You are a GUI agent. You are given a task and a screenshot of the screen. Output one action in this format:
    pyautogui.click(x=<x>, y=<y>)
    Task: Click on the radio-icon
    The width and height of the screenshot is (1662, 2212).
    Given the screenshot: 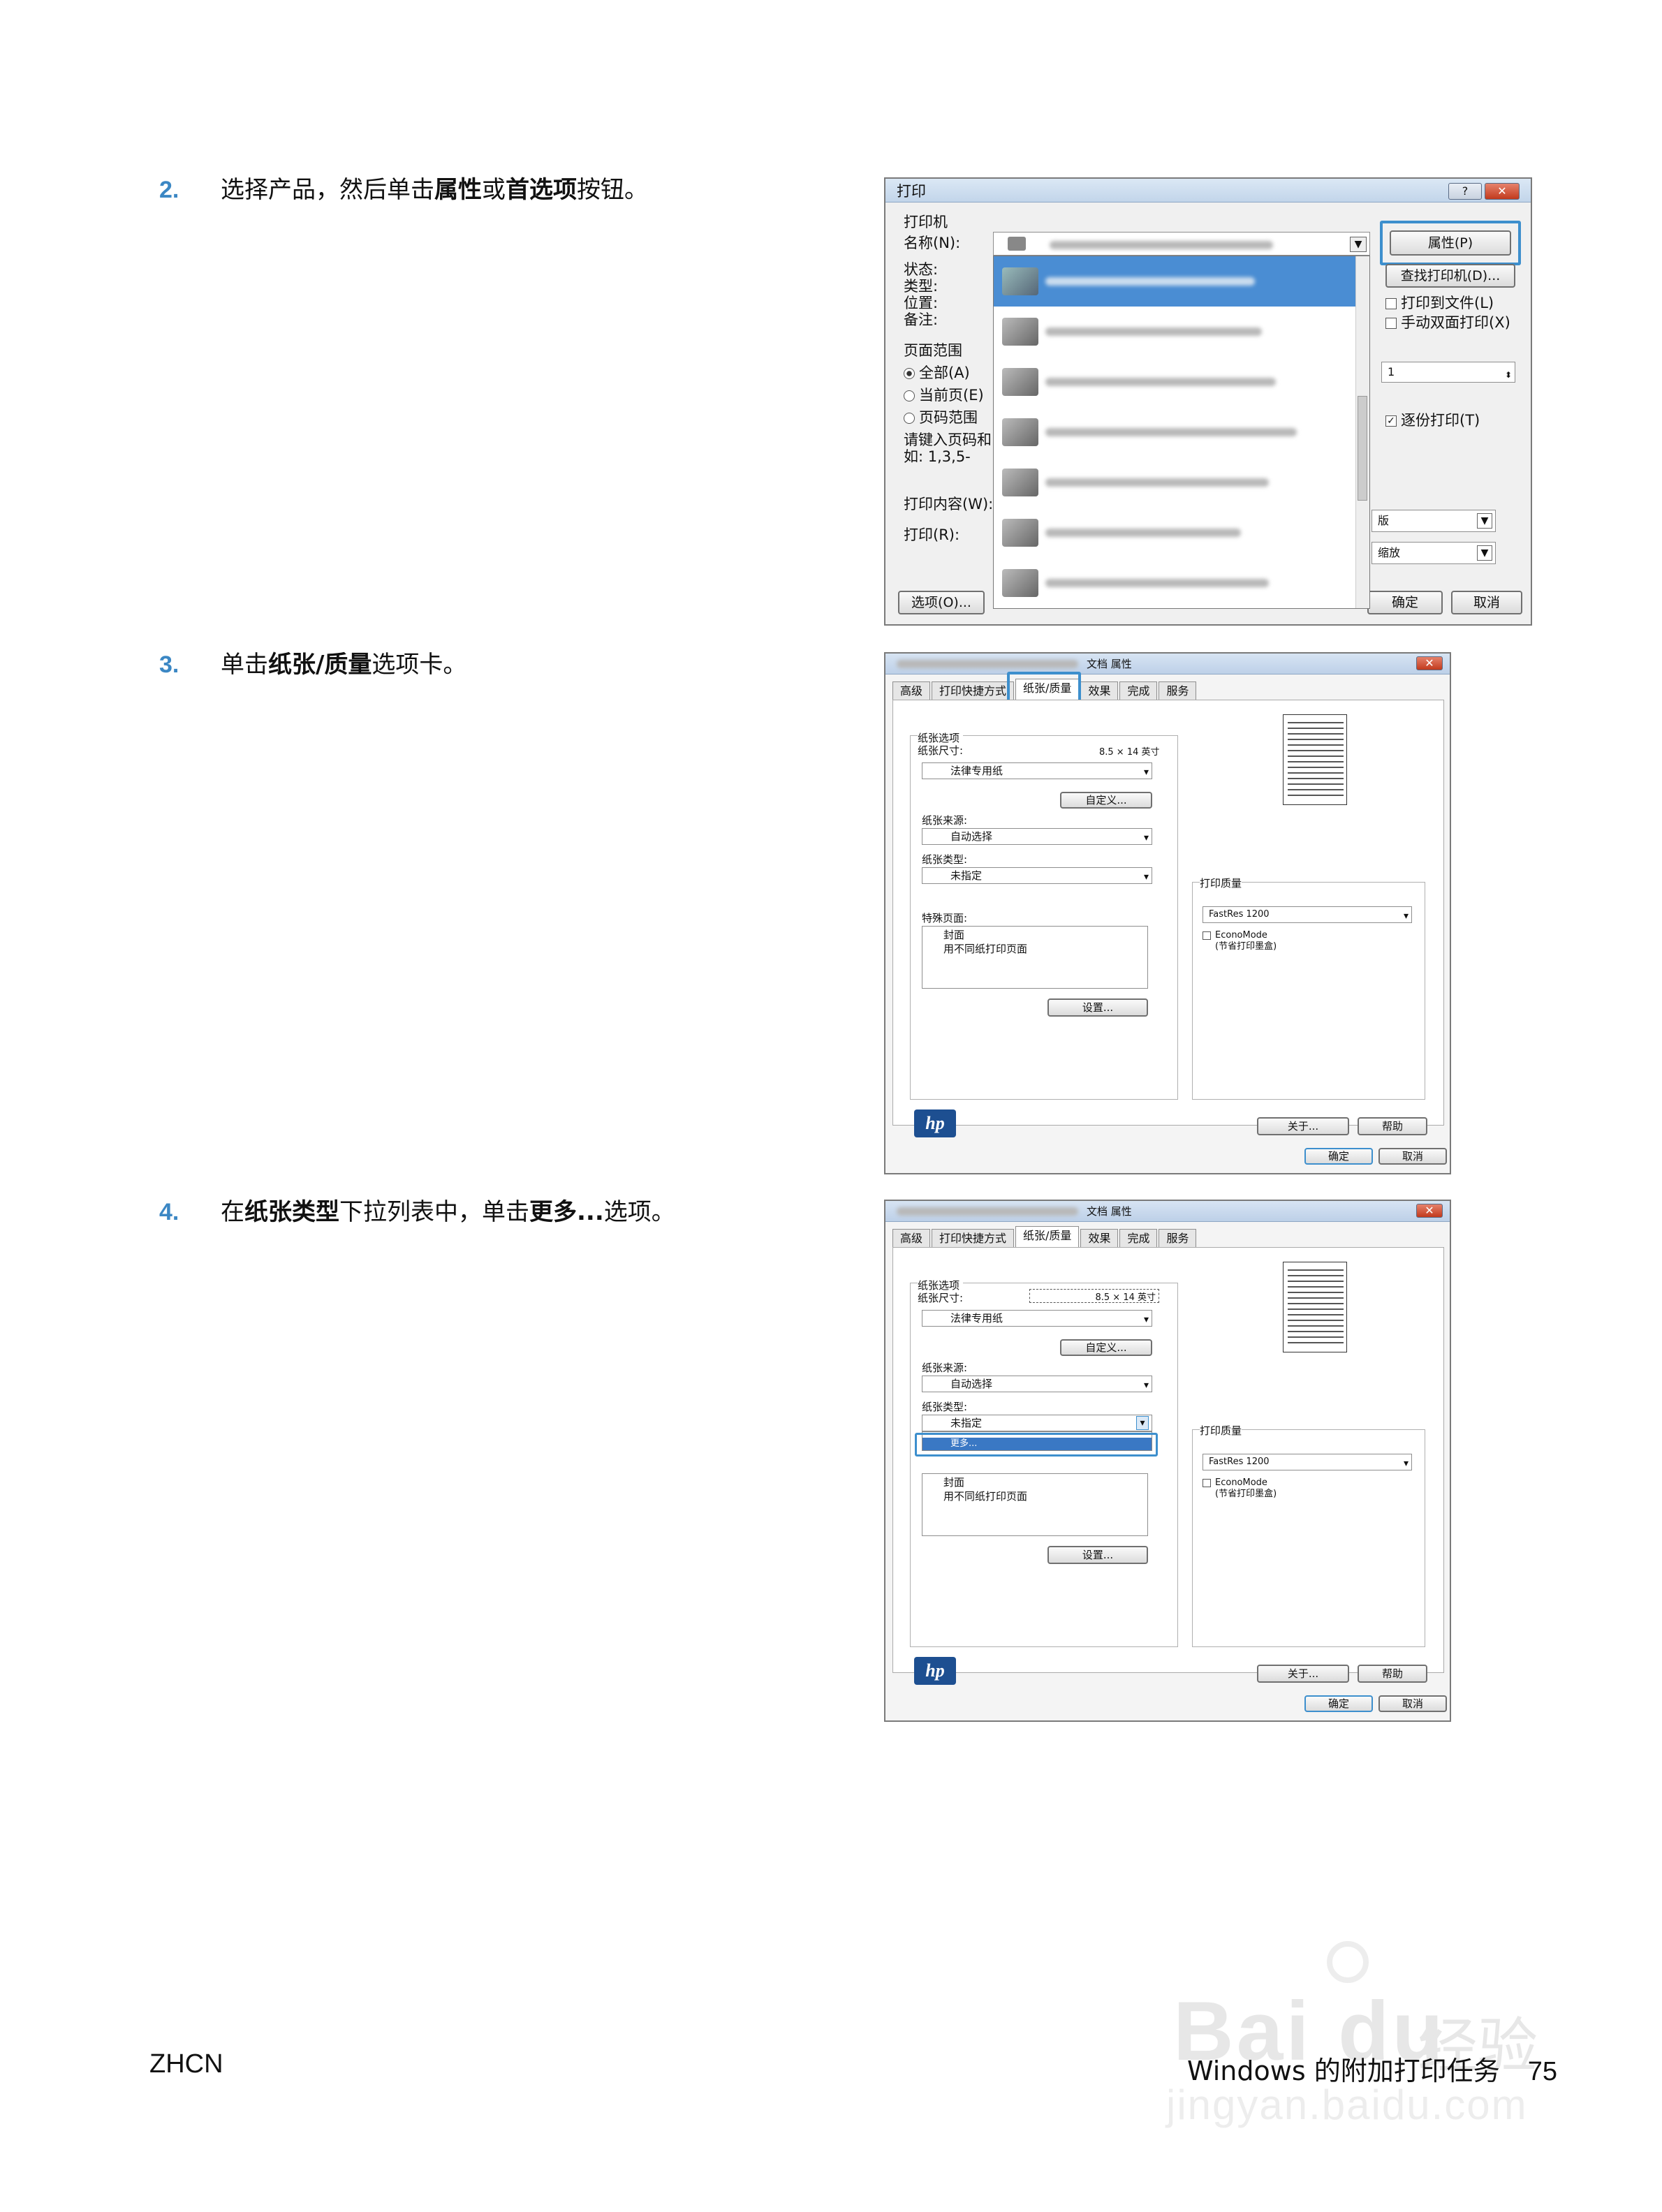 What is the action you would take?
    pyautogui.click(x=909, y=418)
    